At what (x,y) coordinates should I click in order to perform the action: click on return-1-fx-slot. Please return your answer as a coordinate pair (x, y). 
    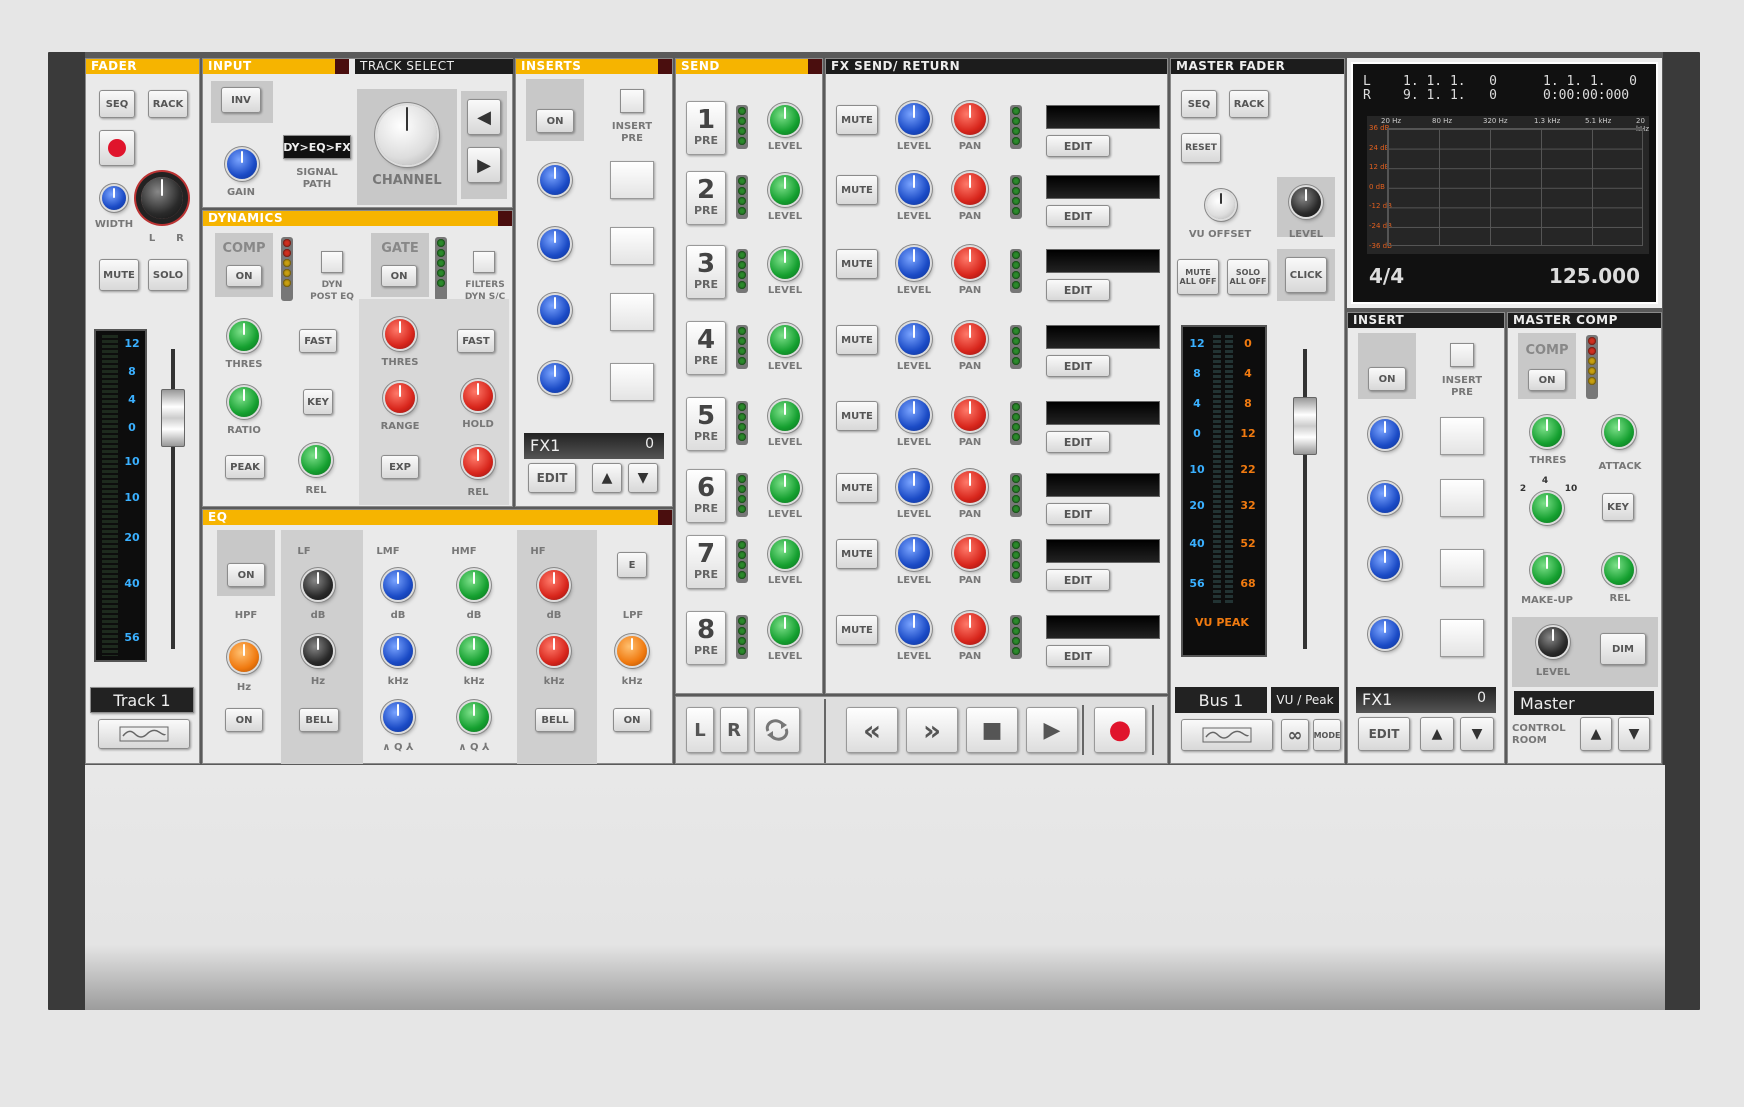
    Looking at the image, I should click on (1103, 117).